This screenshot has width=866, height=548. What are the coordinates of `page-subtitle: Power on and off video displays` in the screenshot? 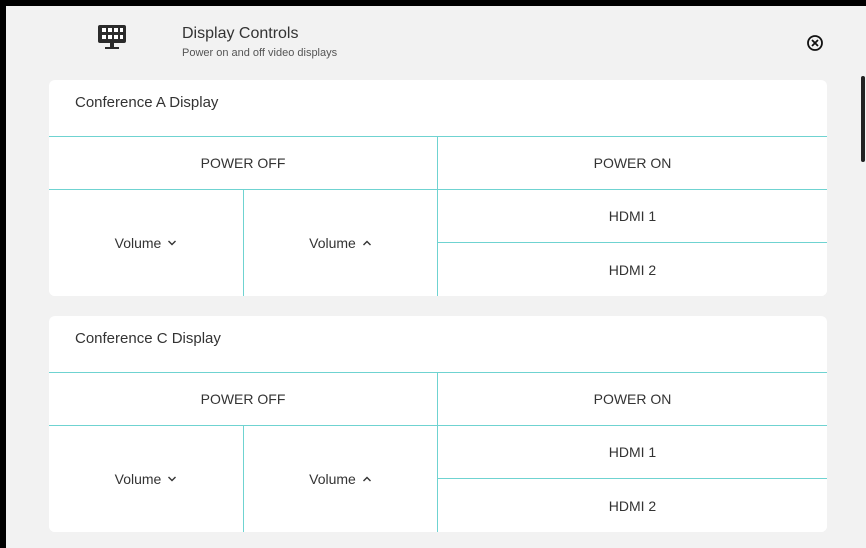 It's located at (260, 53).